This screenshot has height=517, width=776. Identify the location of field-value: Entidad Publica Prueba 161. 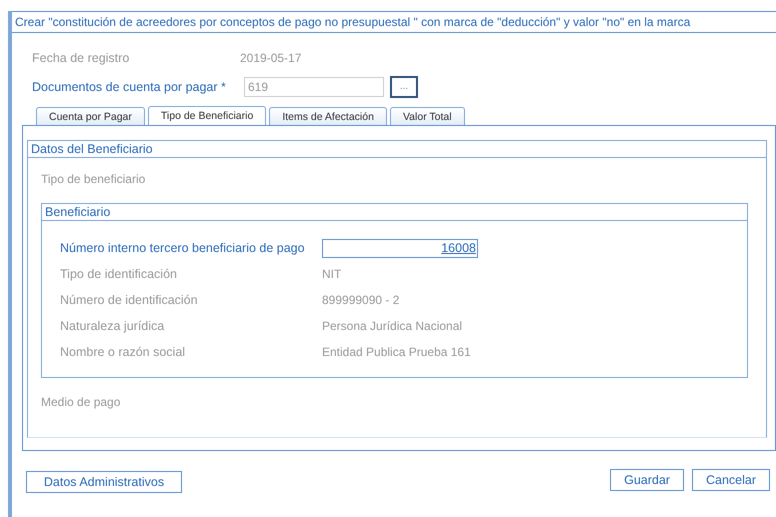
(396, 352).